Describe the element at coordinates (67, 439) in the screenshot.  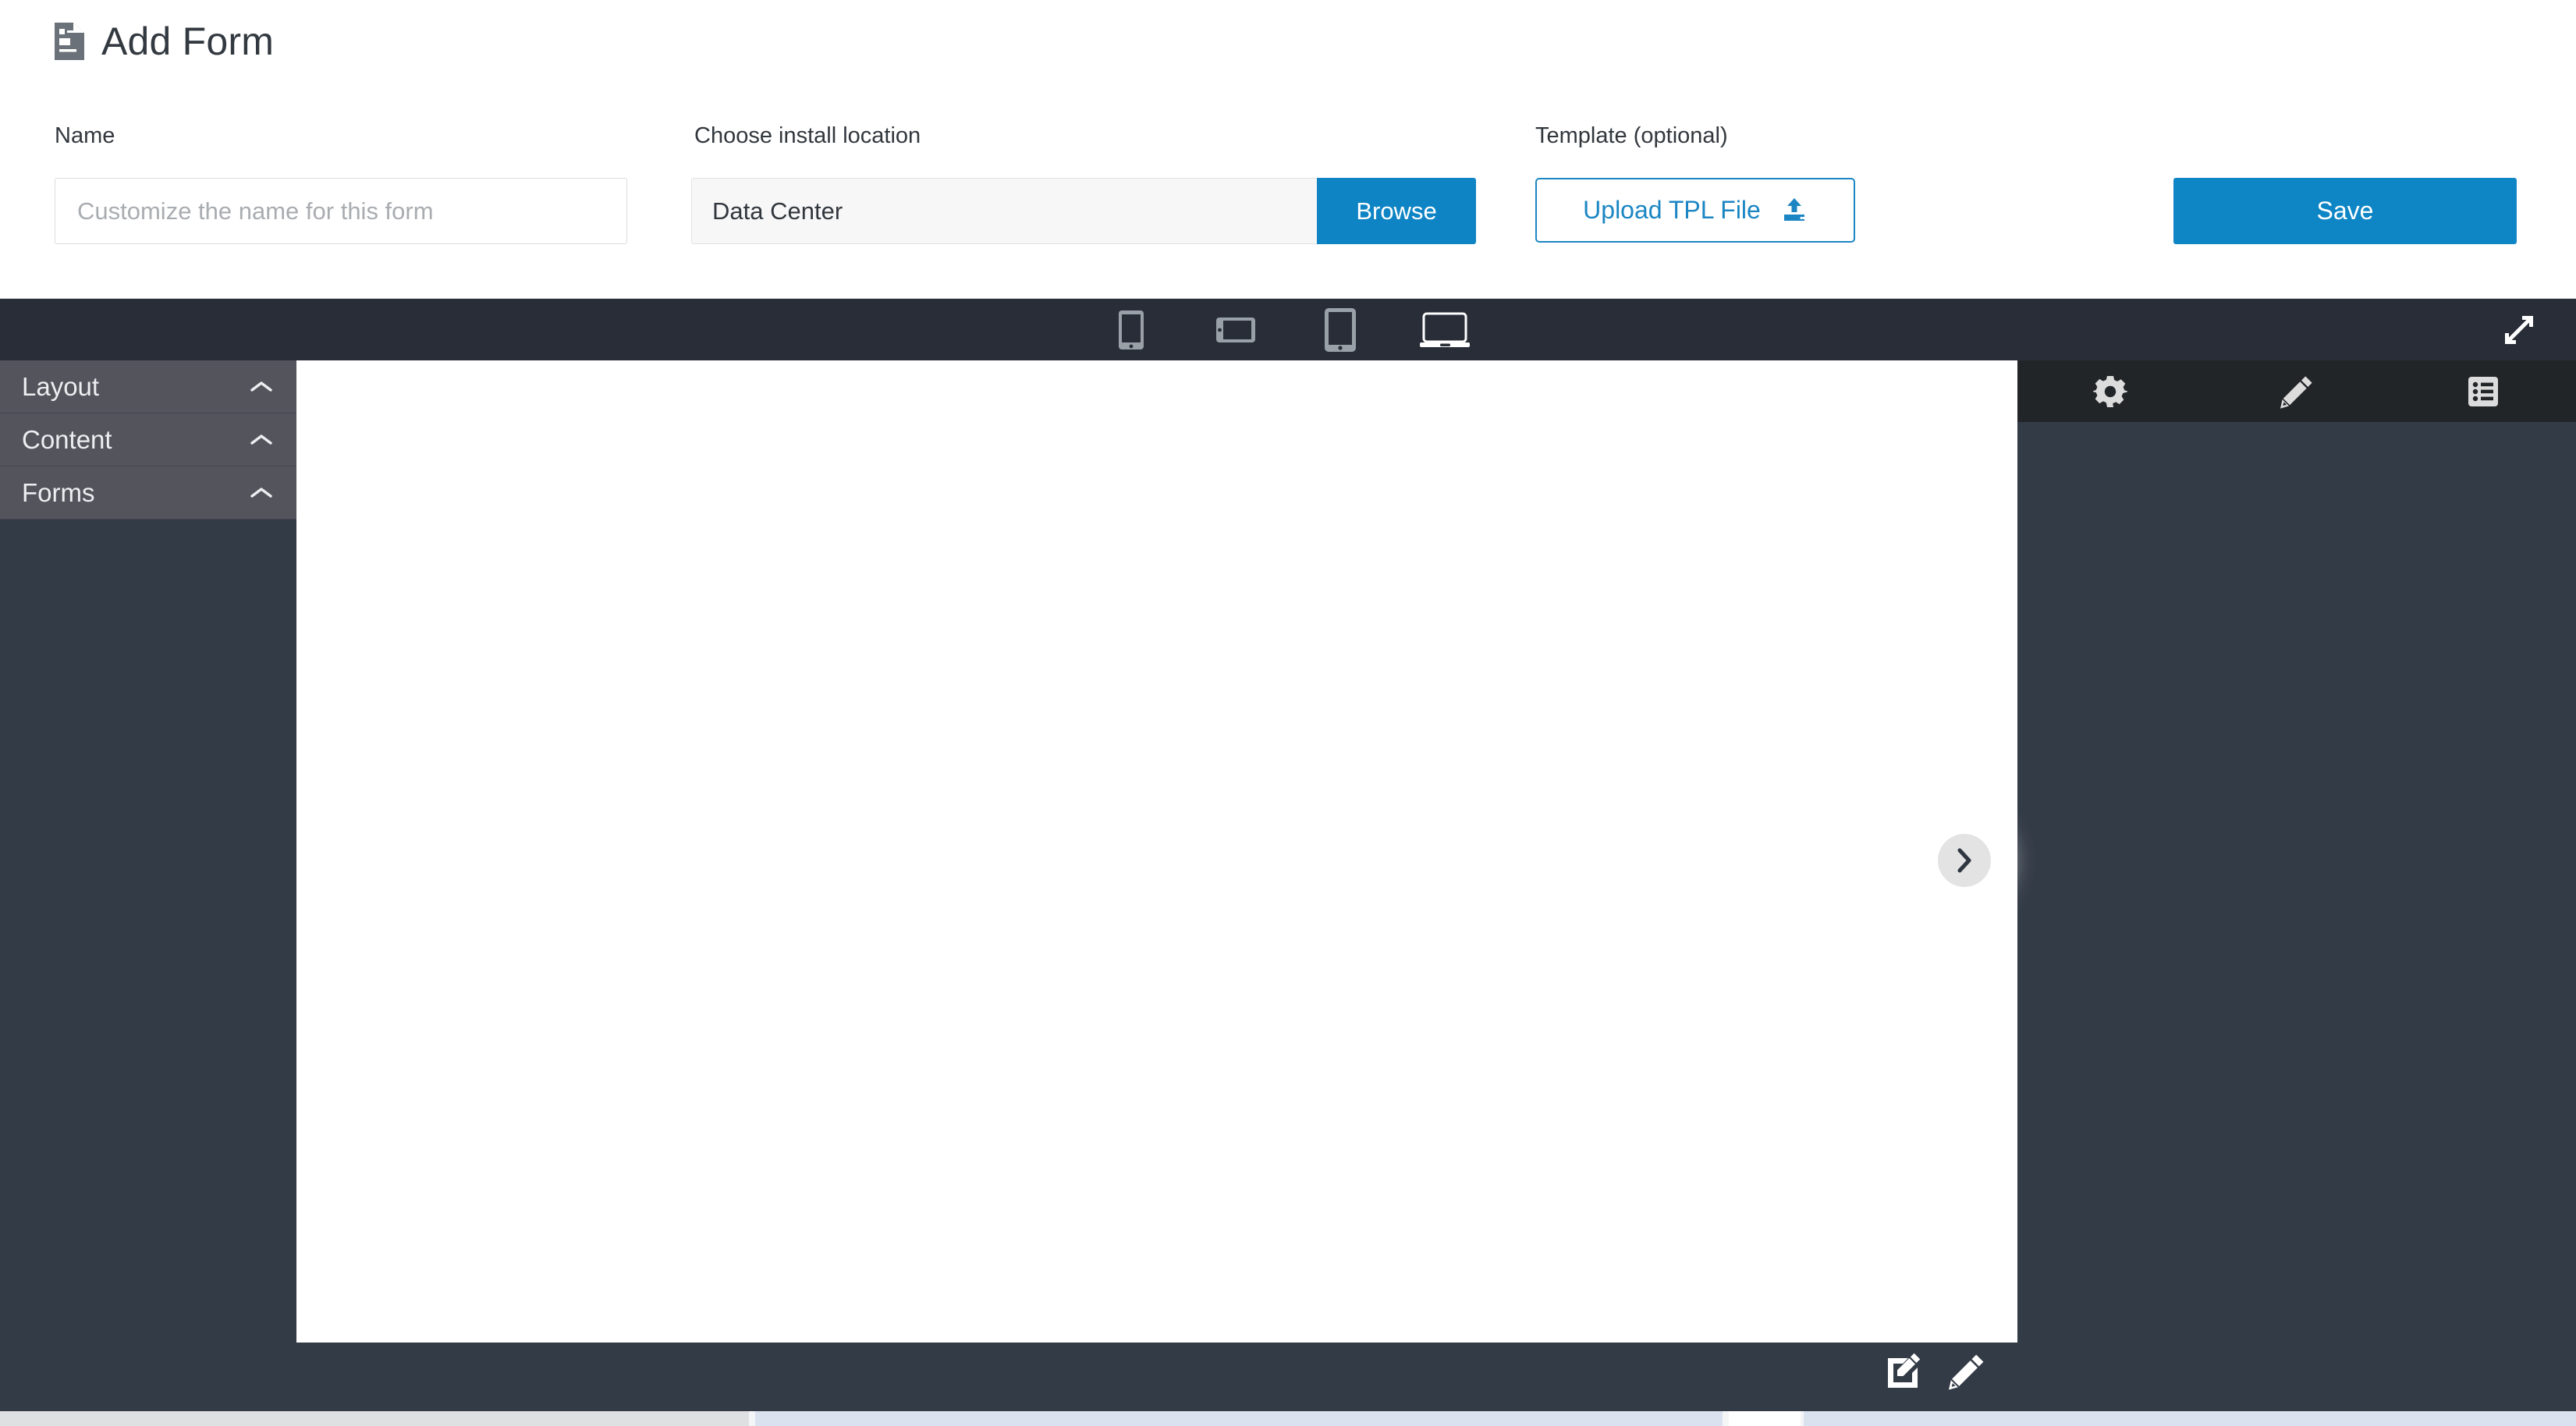
I see `sidebar-item-content-label: Content` at that location.